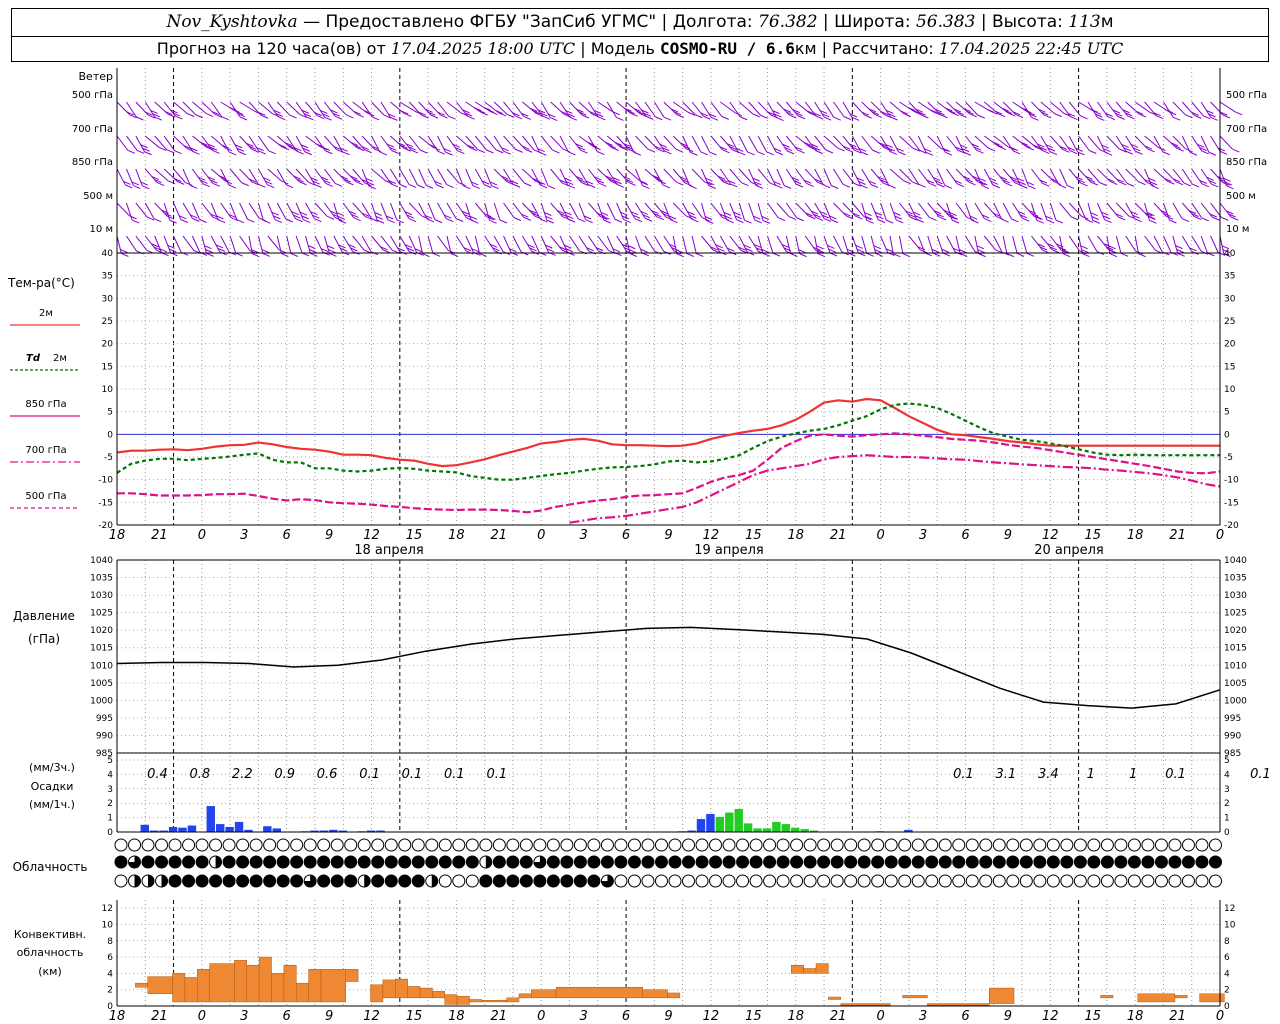 The height and width of the screenshot is (1024, 1280). I want to click on temp-y-tick: 0, so click(110, 435).